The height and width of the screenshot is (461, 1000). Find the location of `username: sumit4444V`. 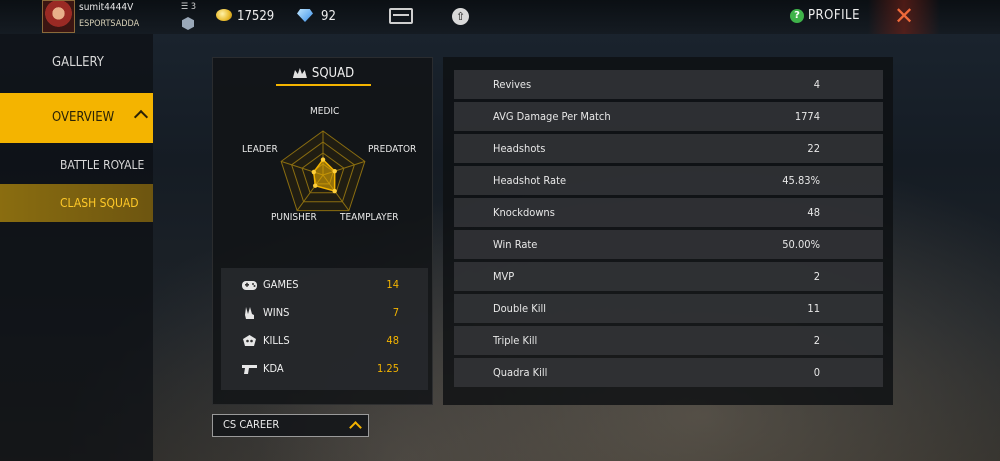

username: sumit4444V is located at coordinates (106, 7).